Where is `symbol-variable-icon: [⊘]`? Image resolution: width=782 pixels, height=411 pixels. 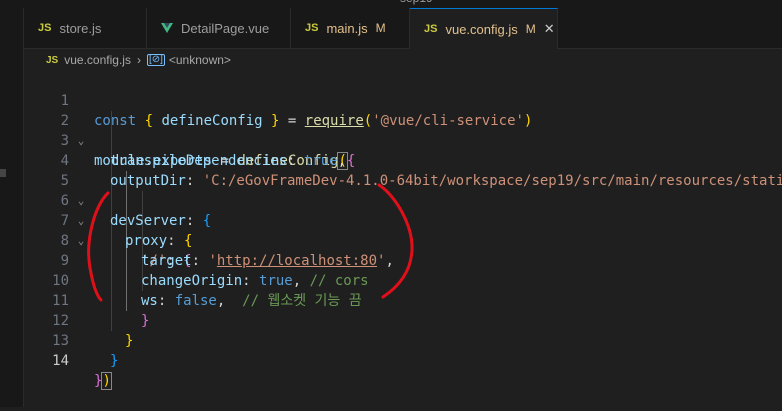
symbol-variable-icon: [⊘] is located at coordinates (155, 60).